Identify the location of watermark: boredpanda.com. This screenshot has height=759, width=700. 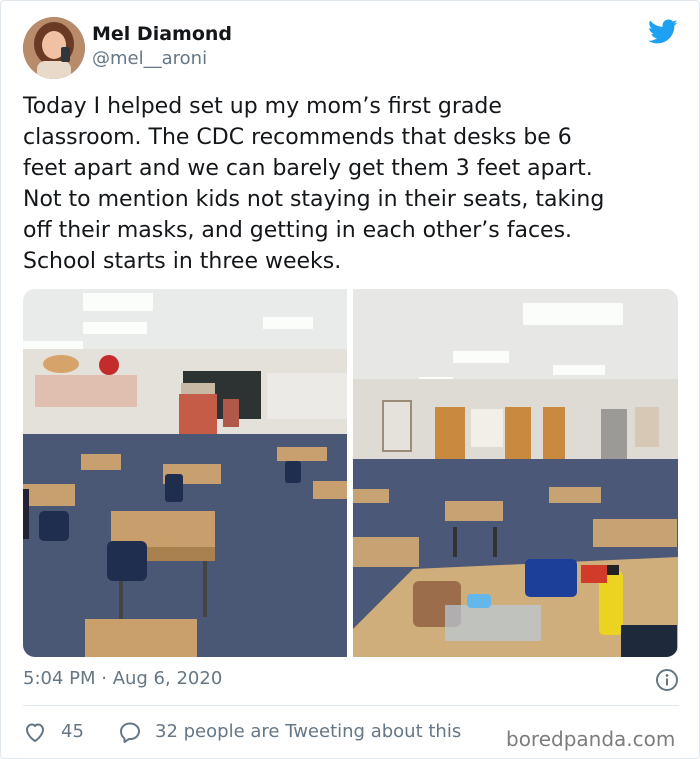
(591, 739).